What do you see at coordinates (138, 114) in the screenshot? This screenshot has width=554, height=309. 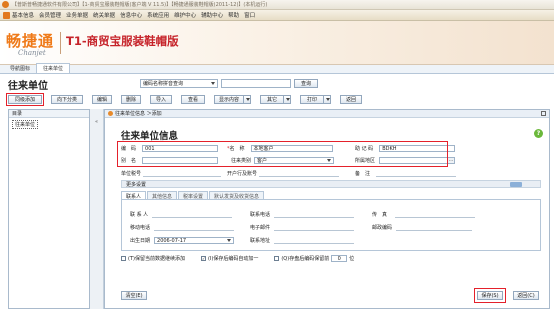 I see `form-tab-label: 往来单位信息 ＞添加` at bounding box center [138, 114].